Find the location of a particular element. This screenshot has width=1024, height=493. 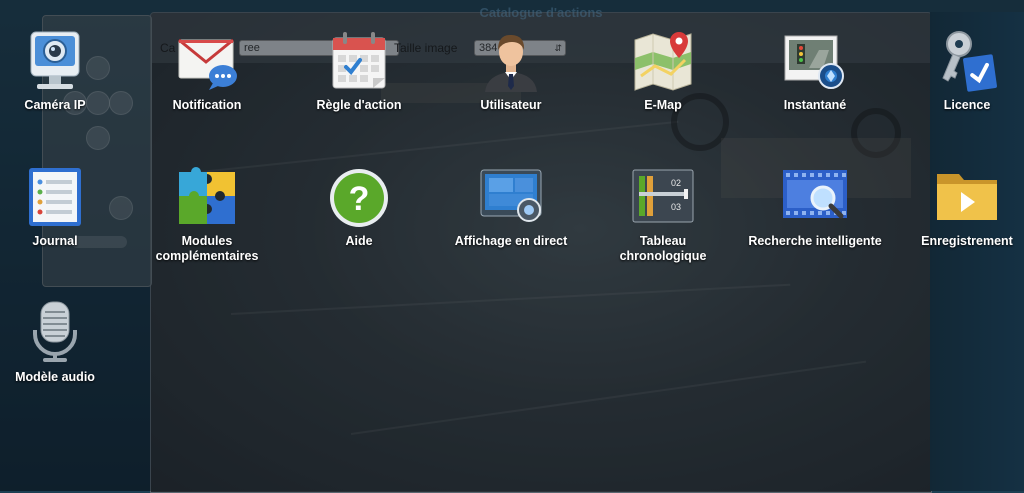

app-recording: Enregistrement is located at coordinates (958, 206).